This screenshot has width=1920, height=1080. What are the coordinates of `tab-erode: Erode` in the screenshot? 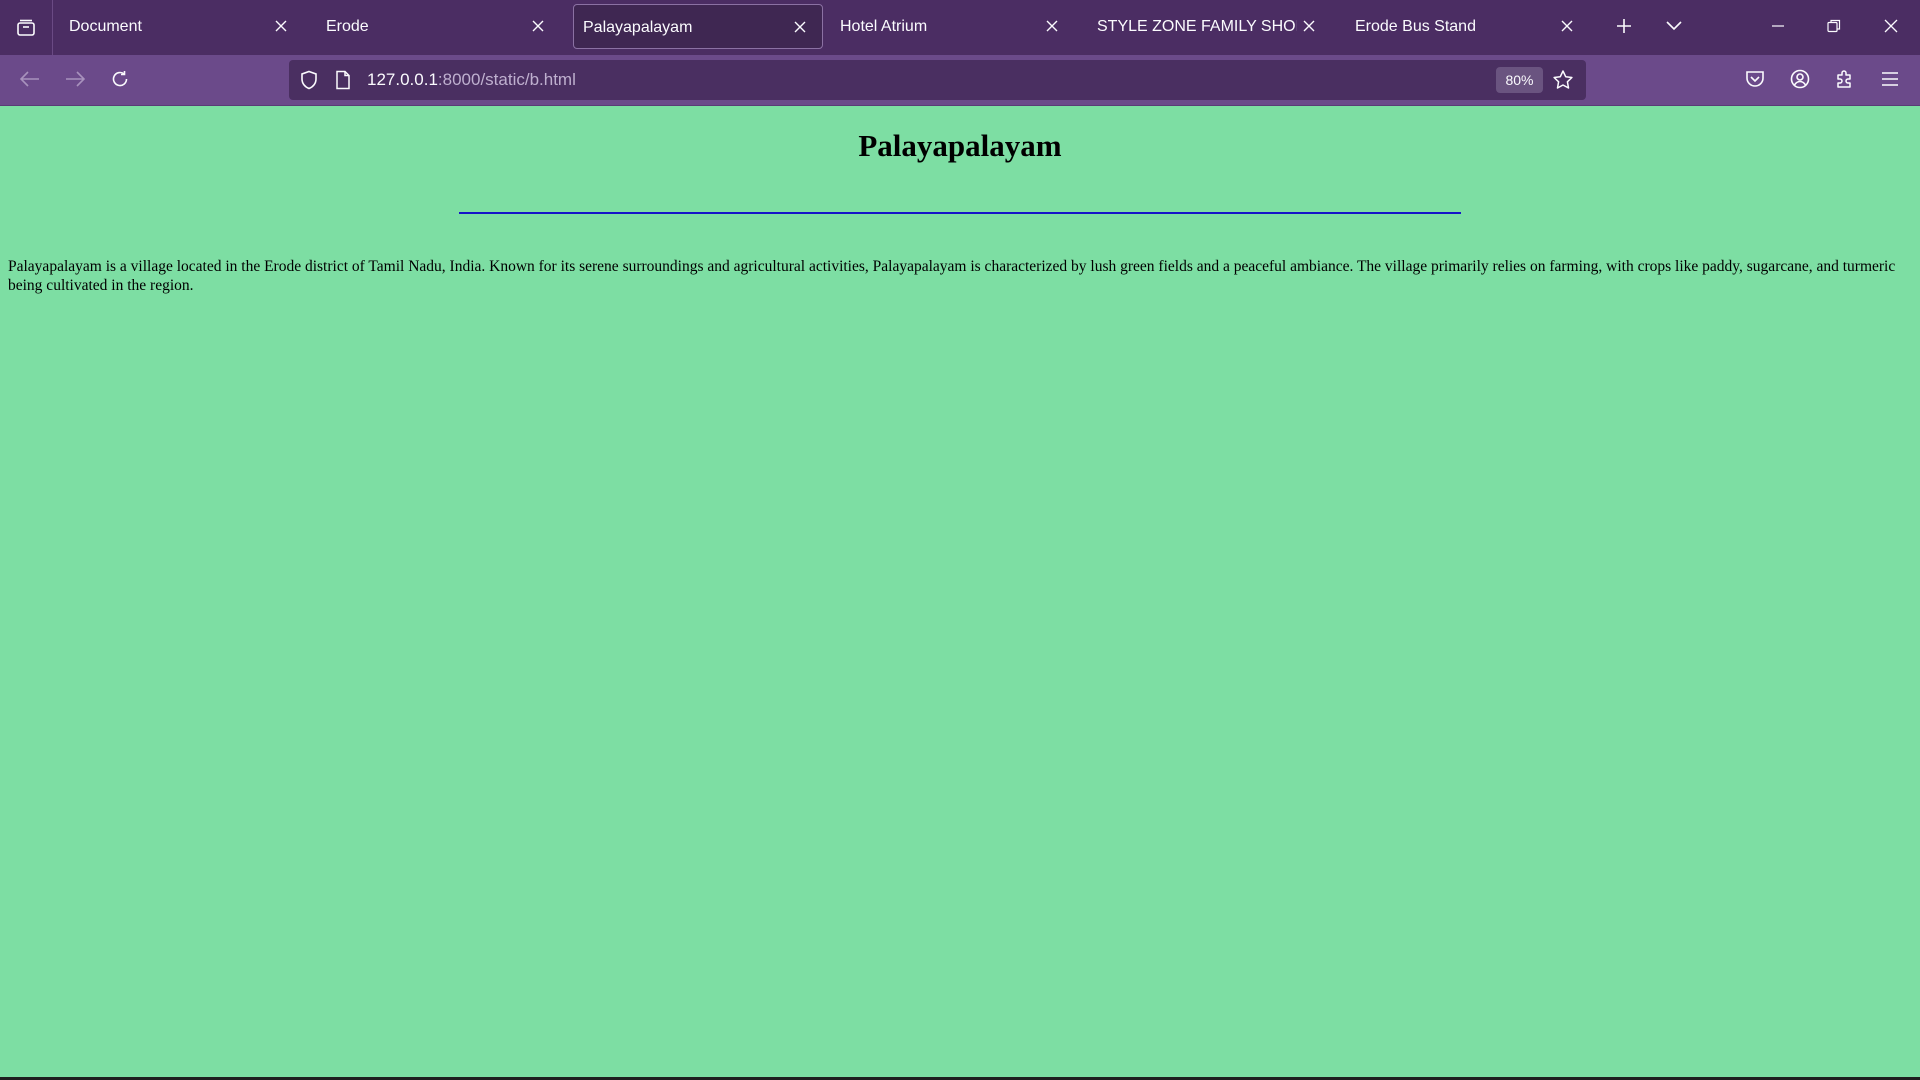 It's located at (435, 26).